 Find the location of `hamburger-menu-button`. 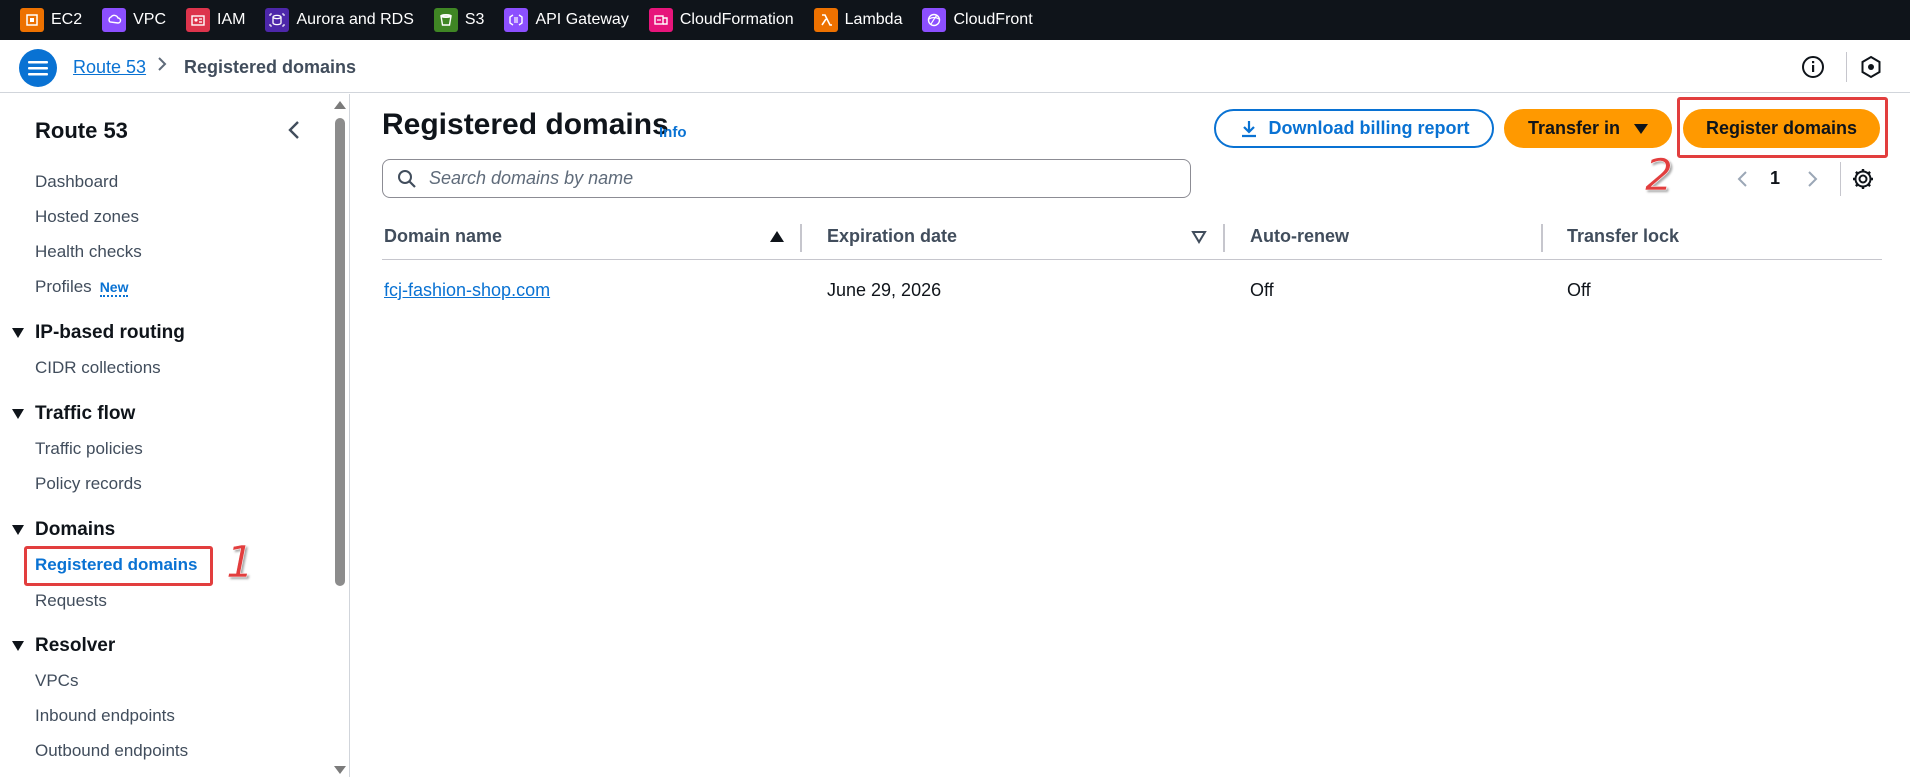

hamburger-menu-button is located at coordinates (38, 68).